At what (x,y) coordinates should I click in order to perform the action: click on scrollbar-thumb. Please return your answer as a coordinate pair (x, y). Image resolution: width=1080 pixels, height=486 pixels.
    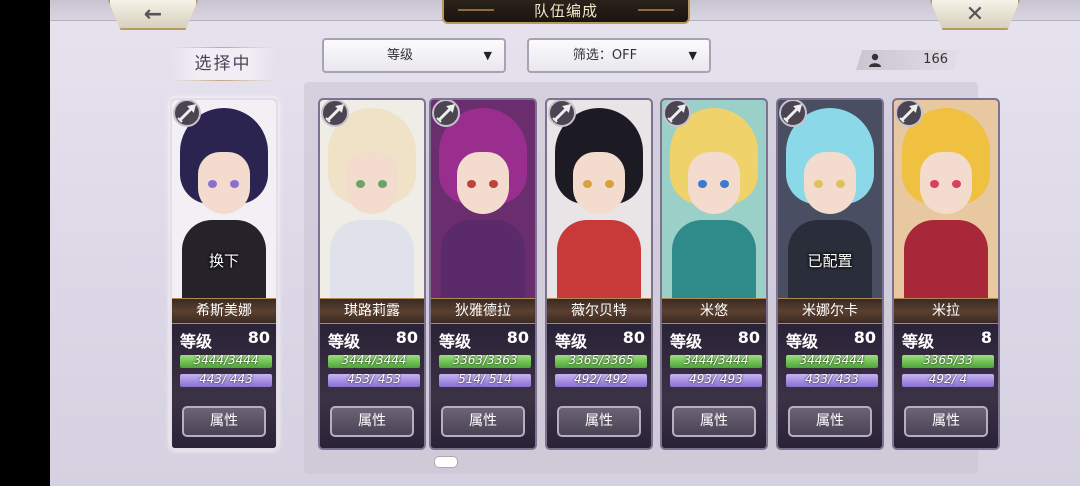
    Looking at the image, I should click on (446, 462).